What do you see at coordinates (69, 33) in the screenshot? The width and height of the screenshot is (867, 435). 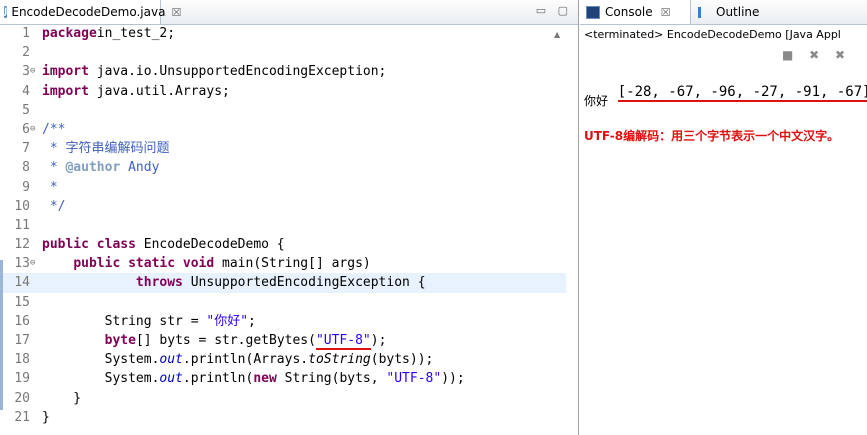 I see `code-token: package` at bounding box center [69, 33].